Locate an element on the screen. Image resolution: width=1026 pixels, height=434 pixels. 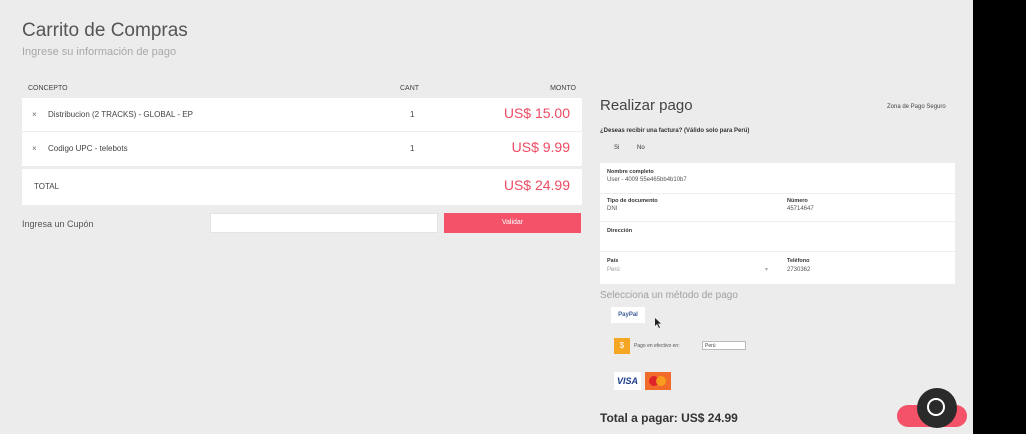
phone-label: Teléfono is located at coordinates (798, 261).